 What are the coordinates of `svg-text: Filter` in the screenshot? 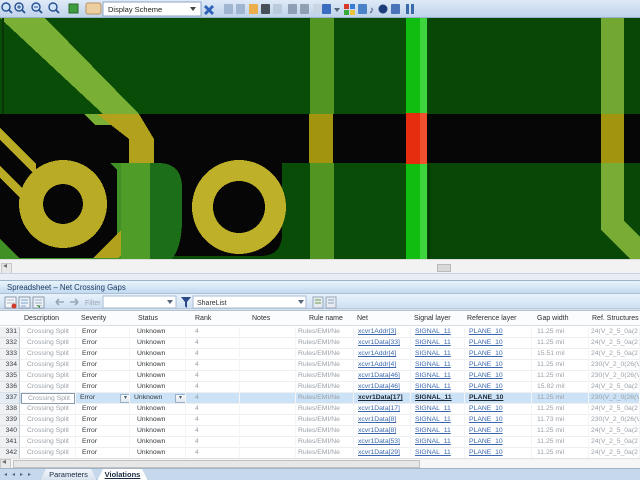 It's located at (93, 303).